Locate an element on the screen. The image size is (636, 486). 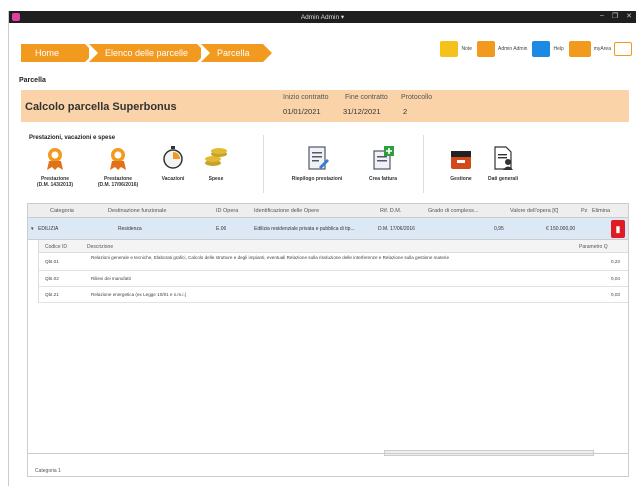
note-icon is located at coordinates (449, 49).